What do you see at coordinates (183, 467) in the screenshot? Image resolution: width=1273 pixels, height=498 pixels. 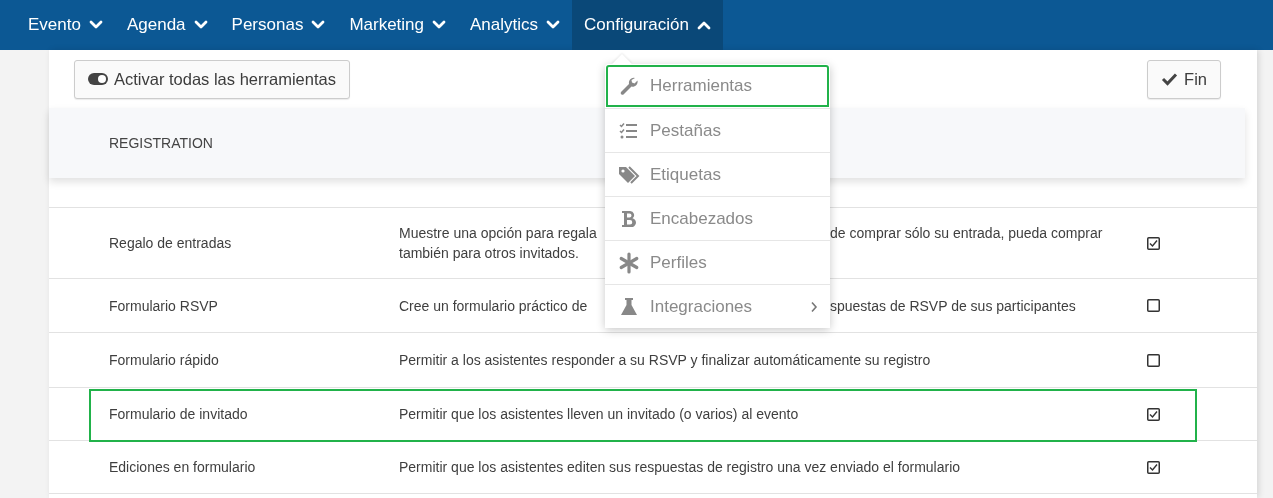 I see `feature-name: Ediciones en formulario` at bounding box center [183, 467].